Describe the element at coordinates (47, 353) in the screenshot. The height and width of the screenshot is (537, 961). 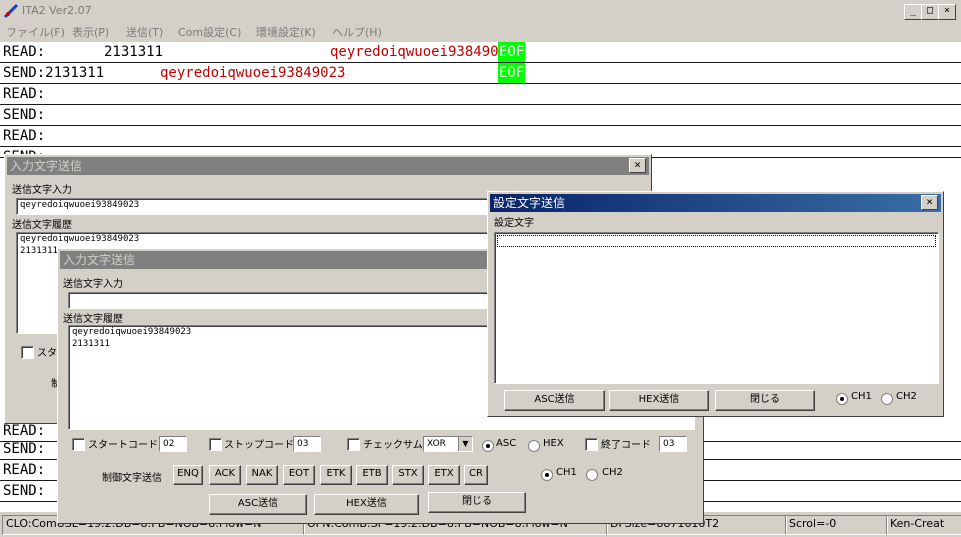
I see `start-code-label: スタ` at that location.